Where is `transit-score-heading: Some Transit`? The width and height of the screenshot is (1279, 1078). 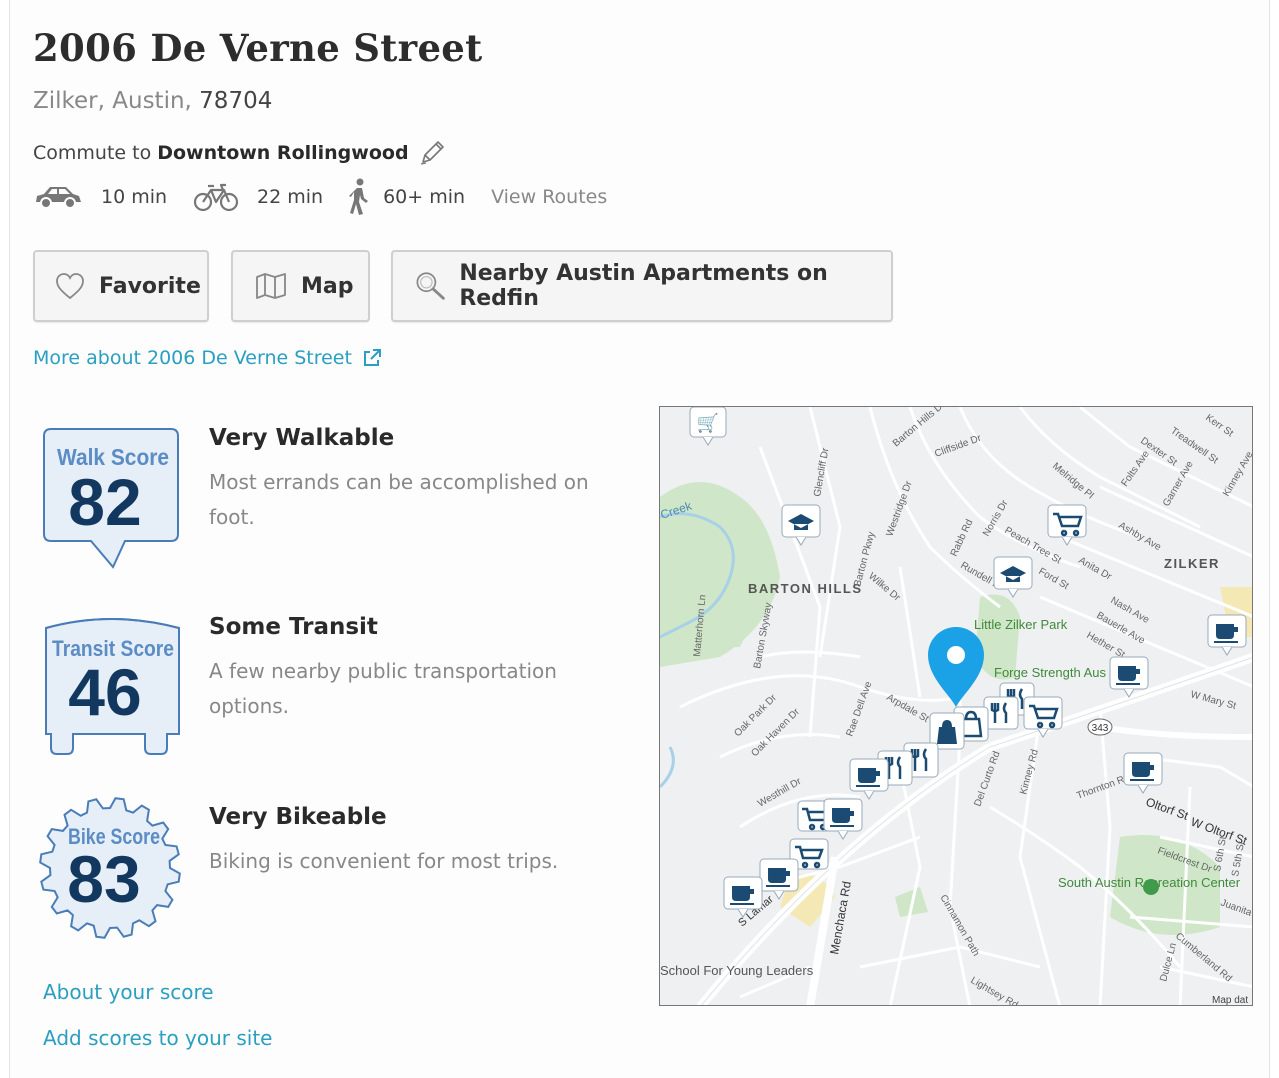
transit-score-heading: Some Transit is located at coordinates (293, 627).